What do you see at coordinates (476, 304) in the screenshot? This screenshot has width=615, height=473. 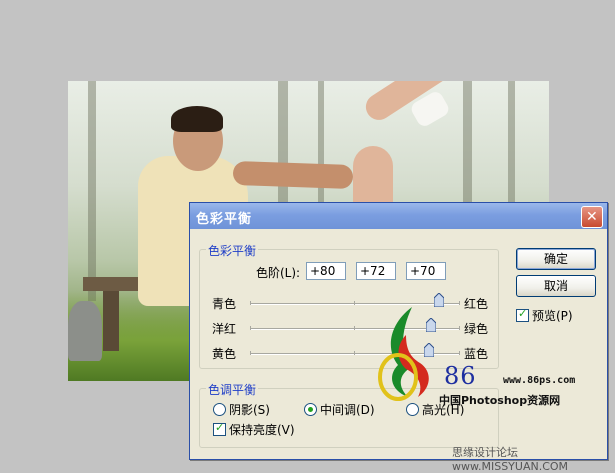 I see `slider-label-red: 红色` at bounding box center [476, 304].